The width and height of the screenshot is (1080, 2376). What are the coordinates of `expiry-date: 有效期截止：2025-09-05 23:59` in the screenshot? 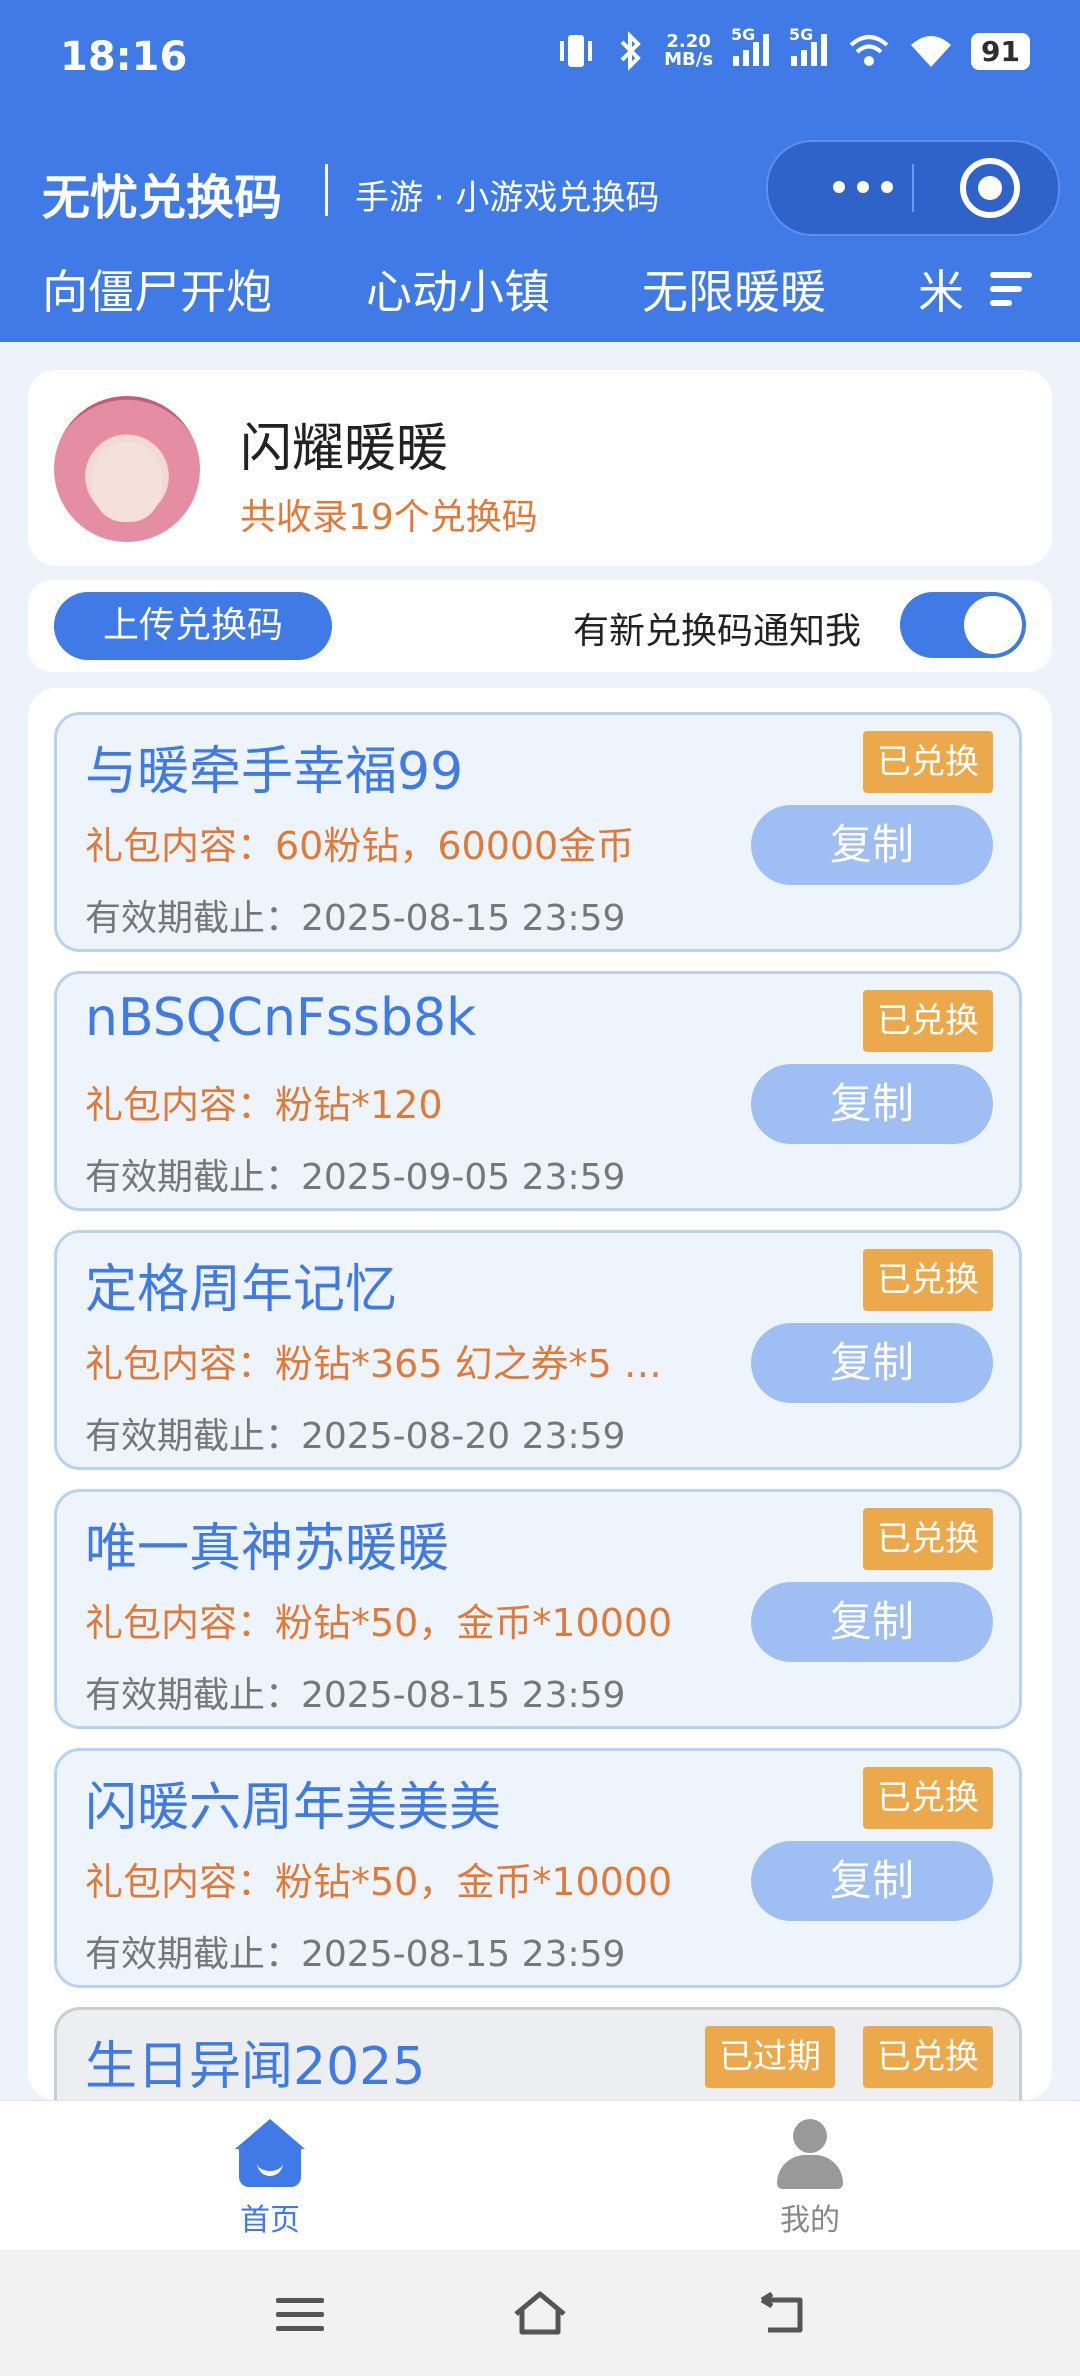 It's located at (355, 1177).